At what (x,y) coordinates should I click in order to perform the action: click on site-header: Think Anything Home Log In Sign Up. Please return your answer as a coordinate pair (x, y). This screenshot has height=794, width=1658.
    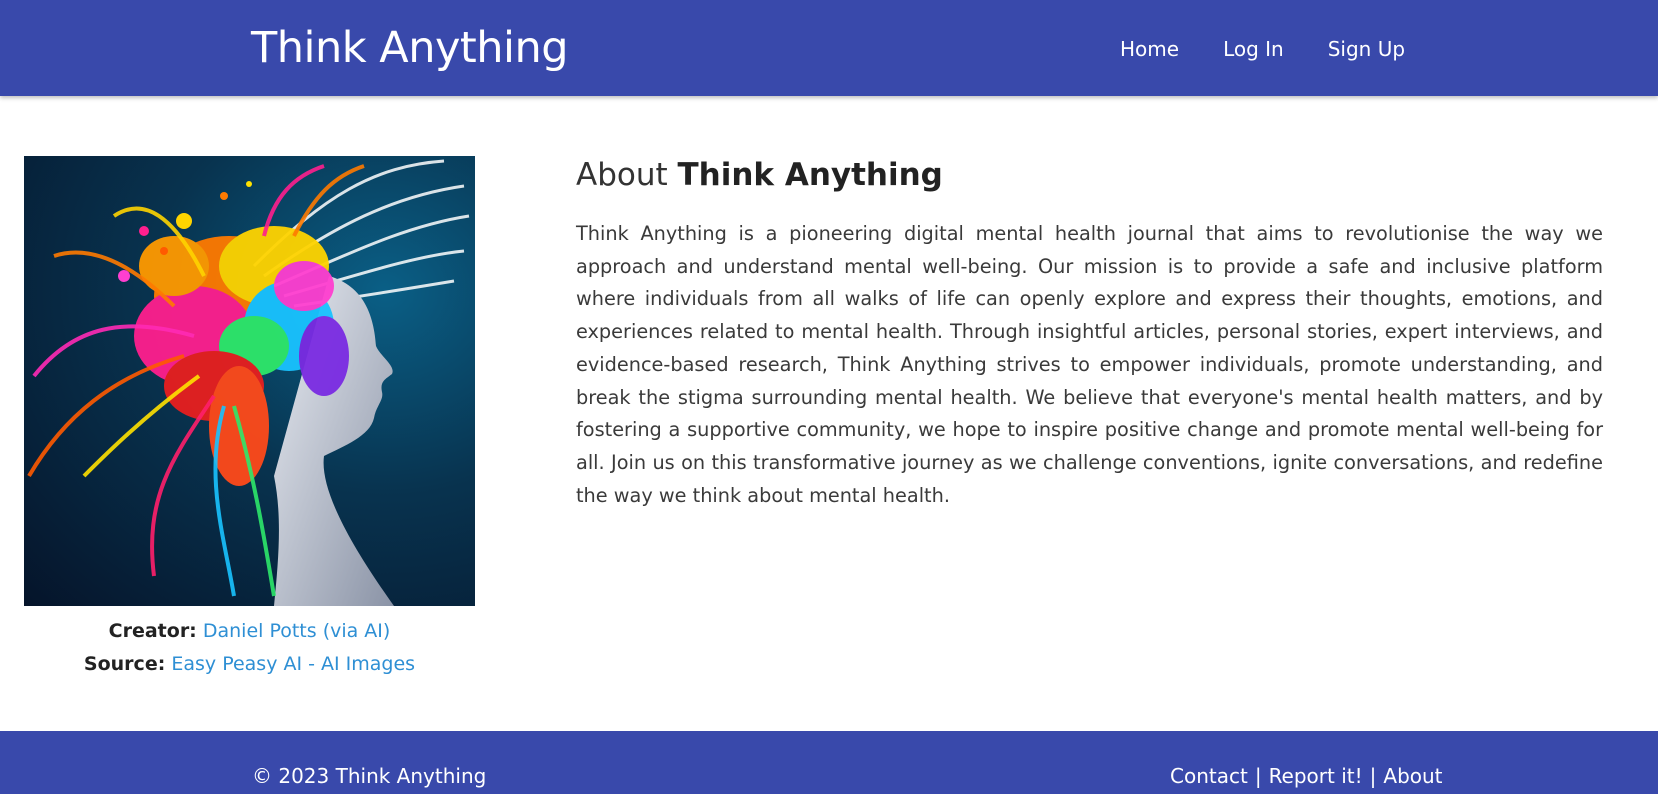
    Looking at the image, I should click on (829, 48).